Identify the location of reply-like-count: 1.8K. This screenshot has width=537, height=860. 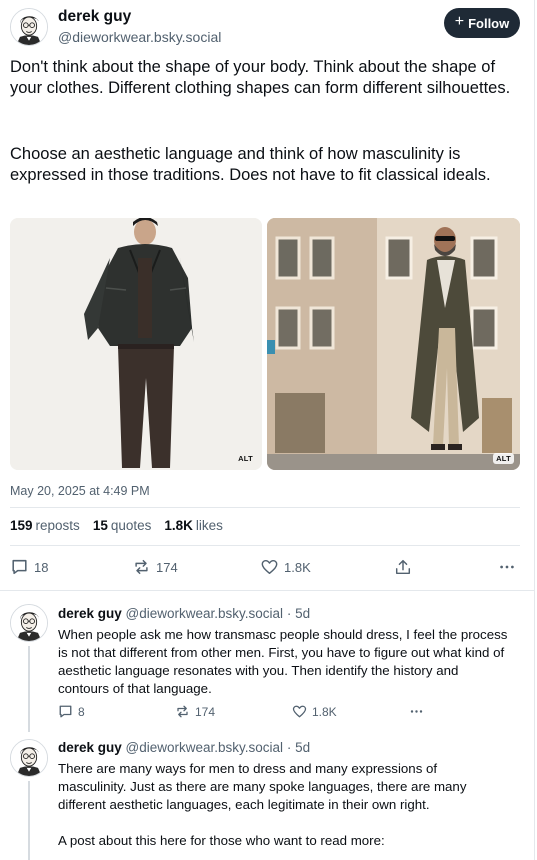
(324, 711).